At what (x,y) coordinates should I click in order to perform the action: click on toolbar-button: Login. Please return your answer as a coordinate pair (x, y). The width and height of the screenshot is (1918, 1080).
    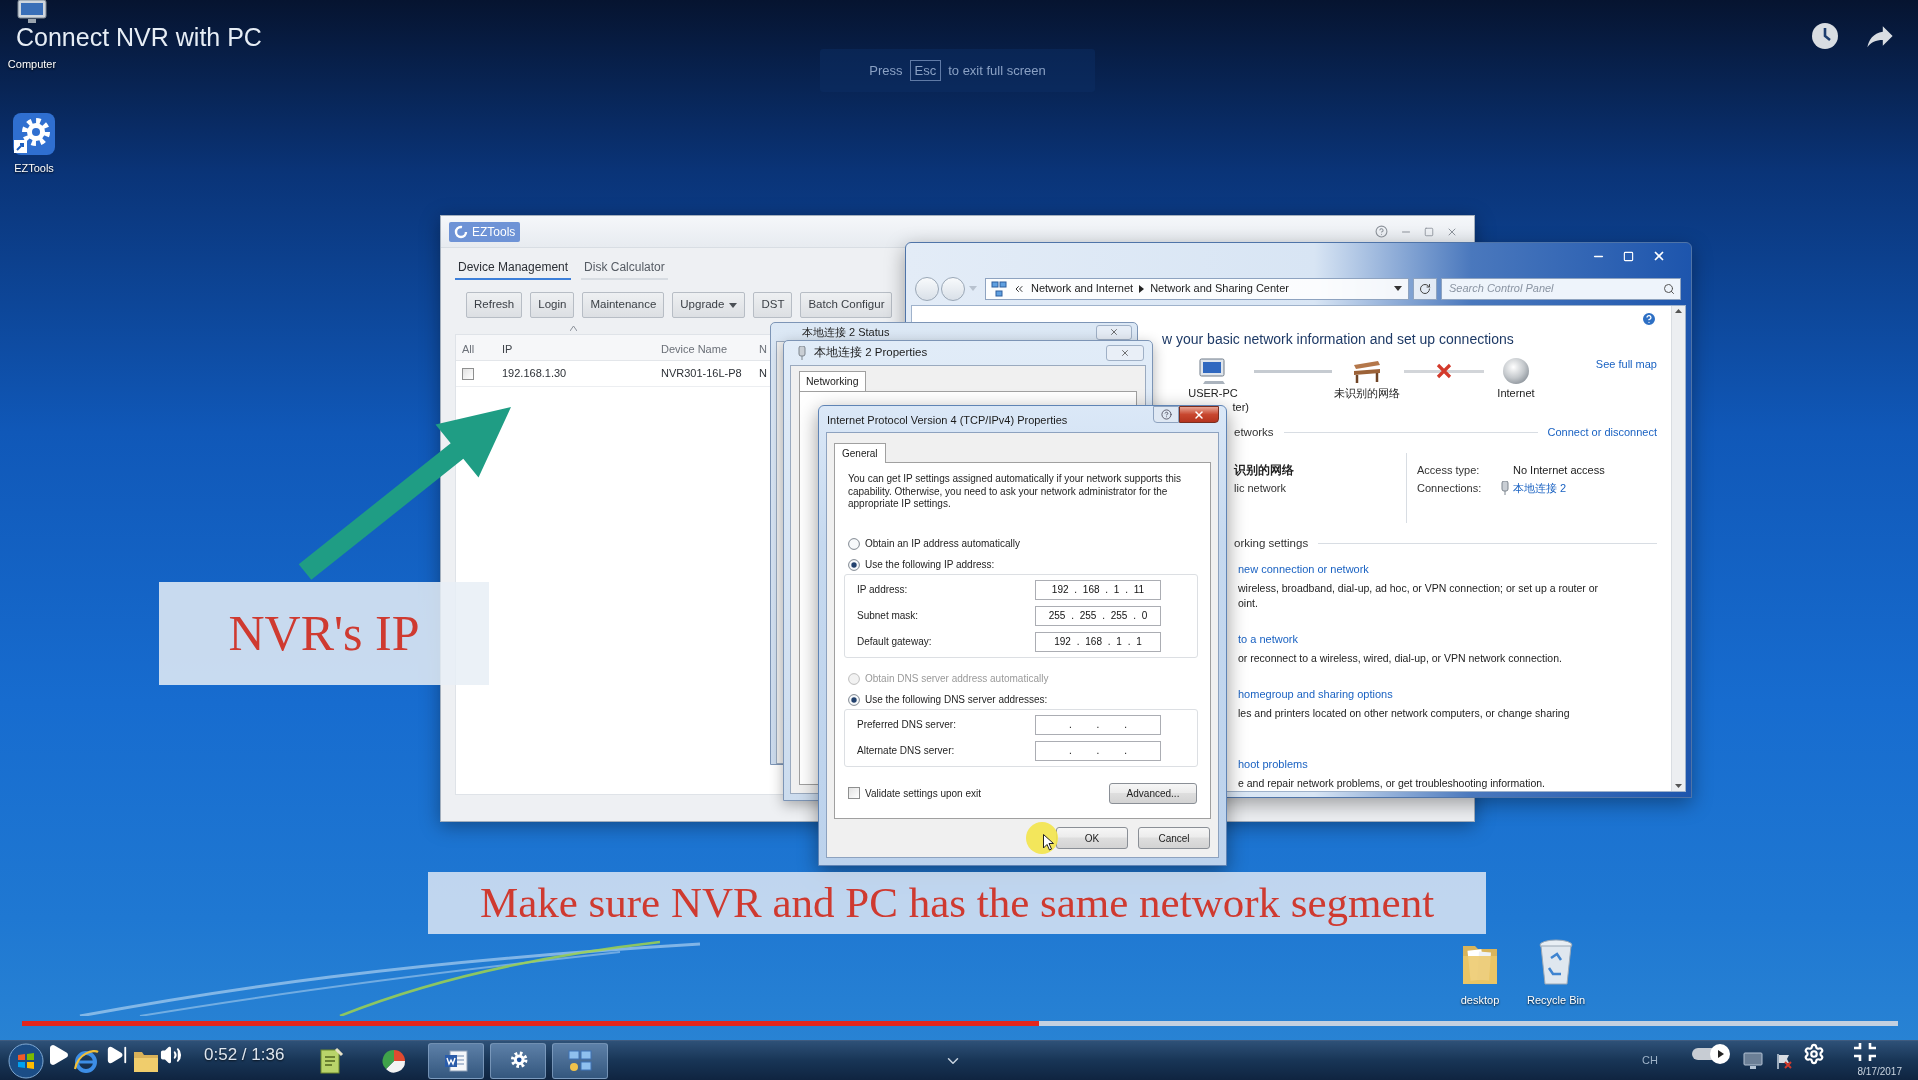
    Looking at the image, I should click on (552, 305).